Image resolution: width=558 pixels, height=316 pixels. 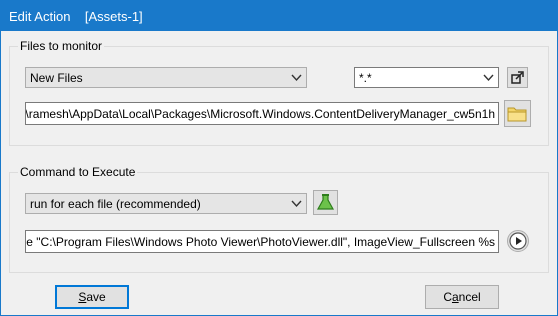 I want to click on save-label-rest: ave, so click(x=96, y=297).